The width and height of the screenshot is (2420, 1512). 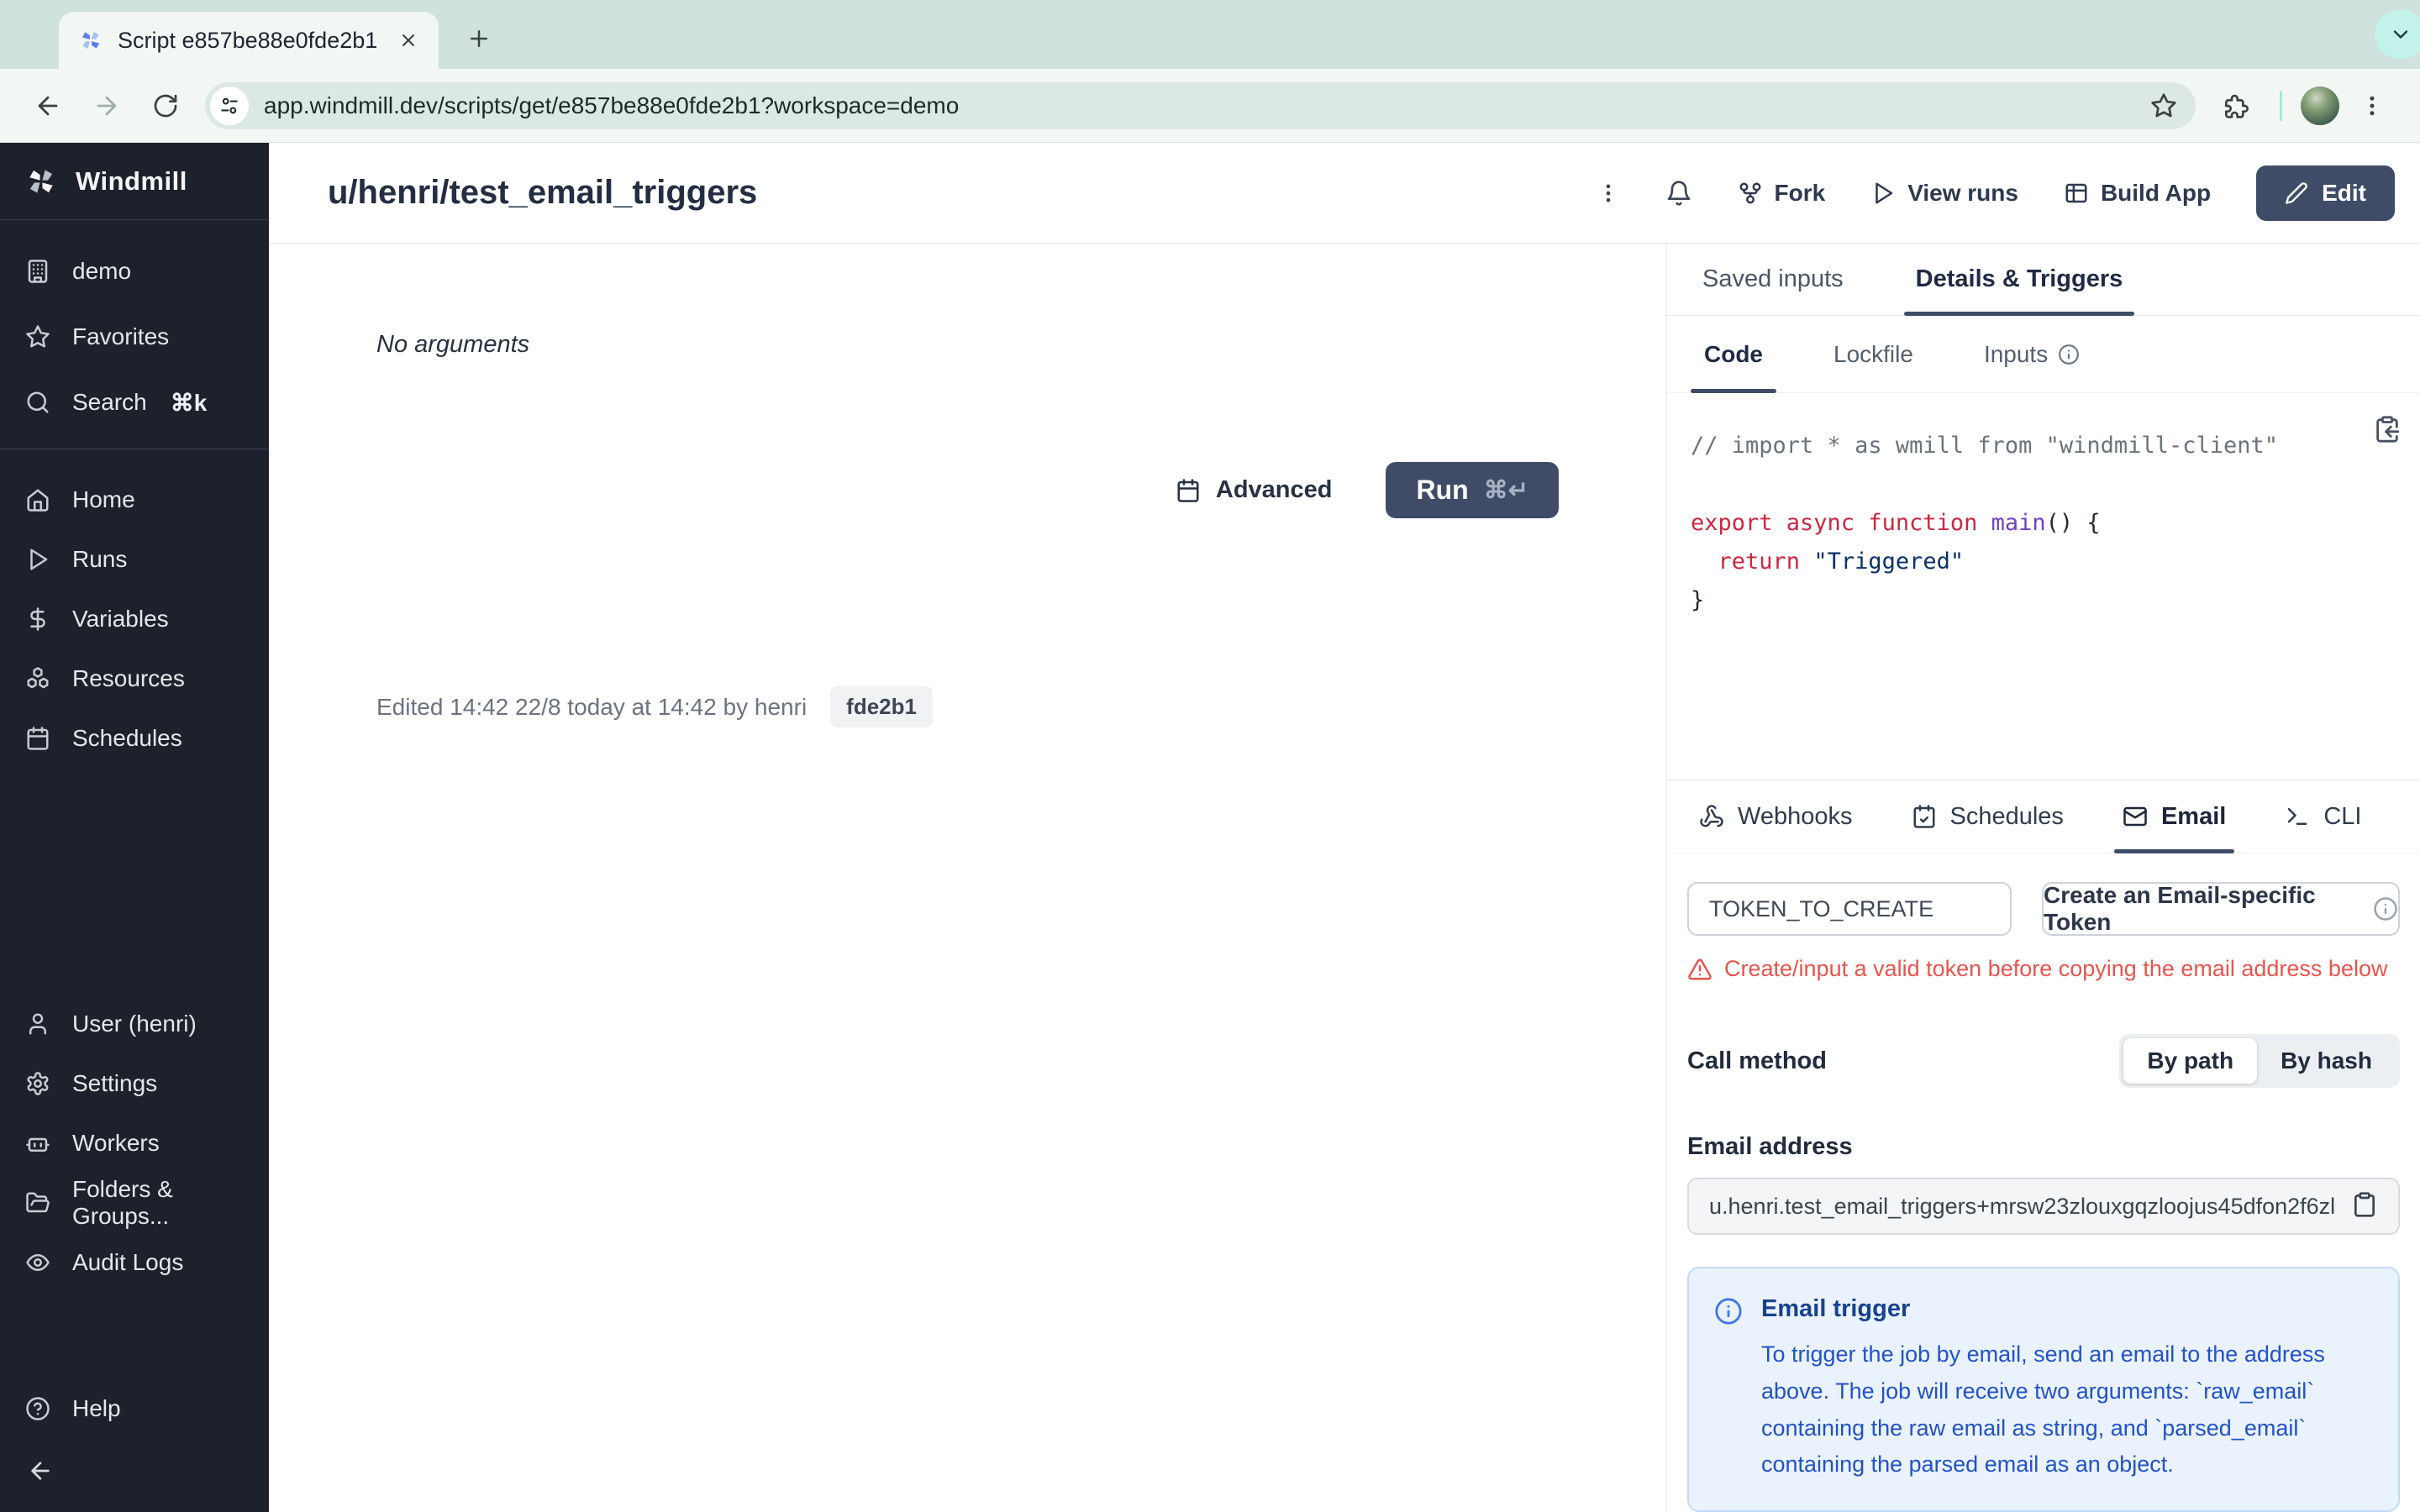 I want to click on version-hash-badge: fde2b1, so click(x=881, y=706).